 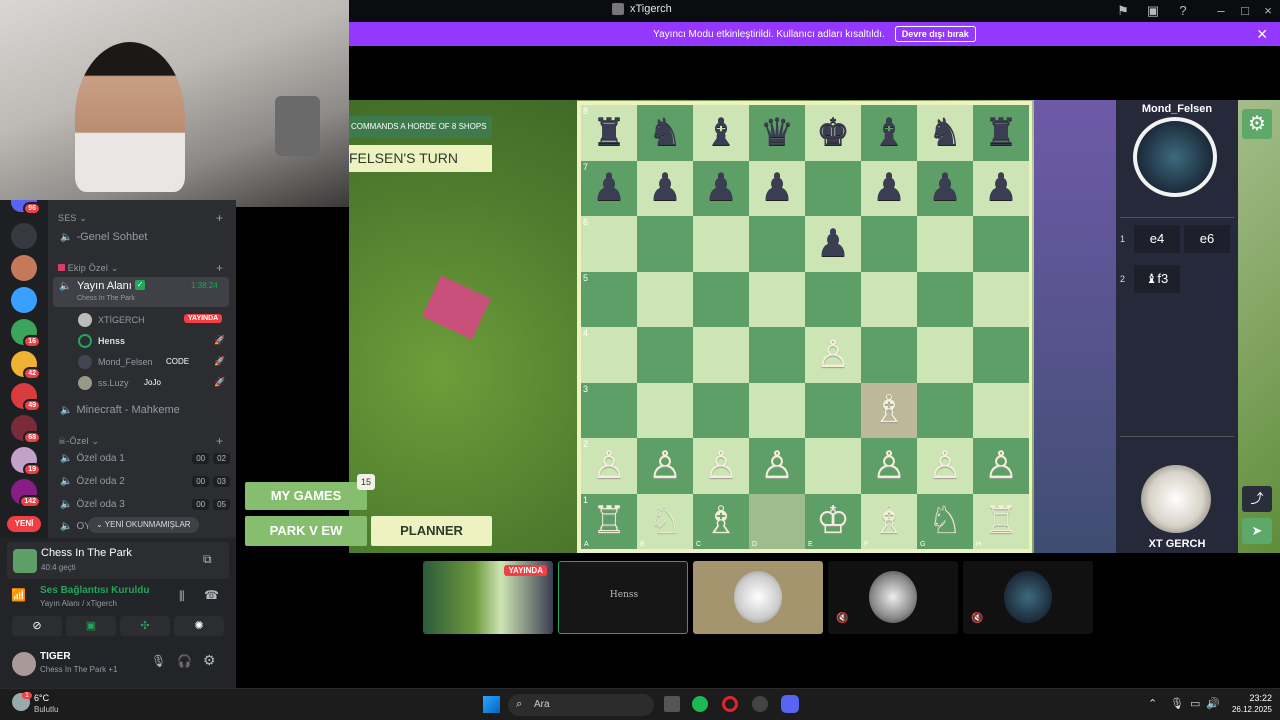 What do you see at coordinates (889, 410) in the screenshot?
I see `board-square: ♗` at bounding box center [889, 410].